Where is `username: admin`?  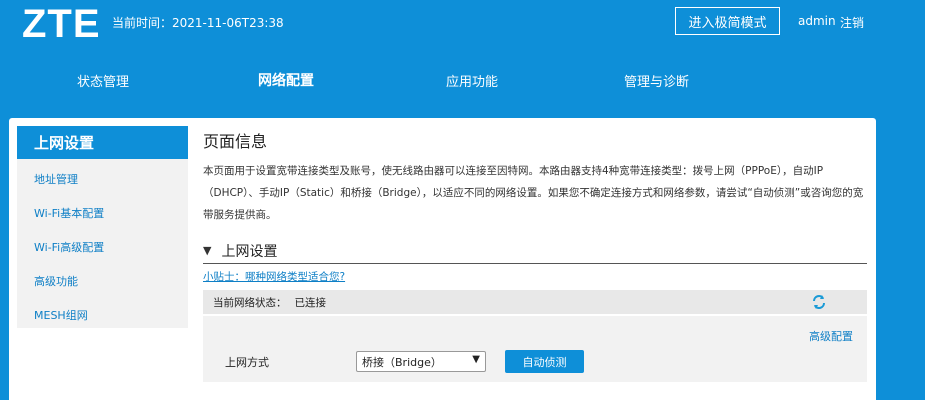
username: admin is located at coordinates (817, 21).